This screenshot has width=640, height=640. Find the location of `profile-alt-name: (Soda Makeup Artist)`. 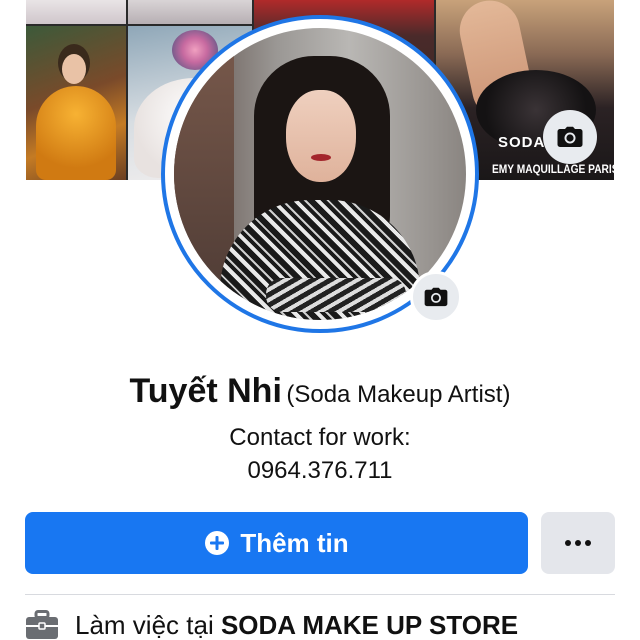

profile-alt-name: (Soda Makeup Artist) is located at coordinates (398, 394).